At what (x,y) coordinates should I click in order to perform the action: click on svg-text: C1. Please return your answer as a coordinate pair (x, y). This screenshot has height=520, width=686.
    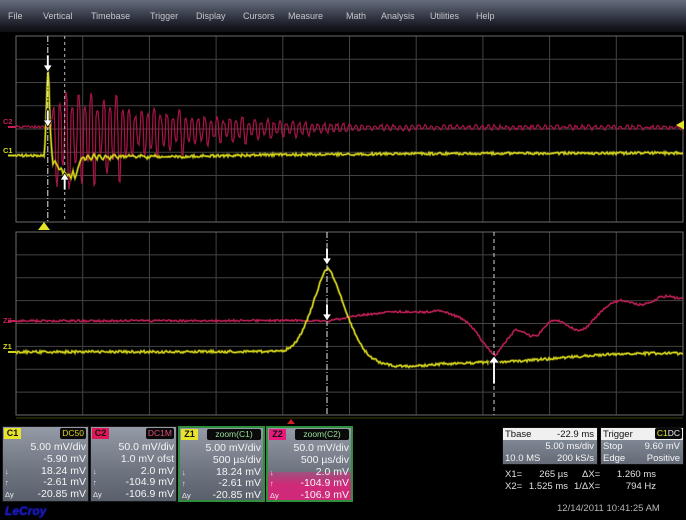
    Looking at the image, I should click on (8, 150).